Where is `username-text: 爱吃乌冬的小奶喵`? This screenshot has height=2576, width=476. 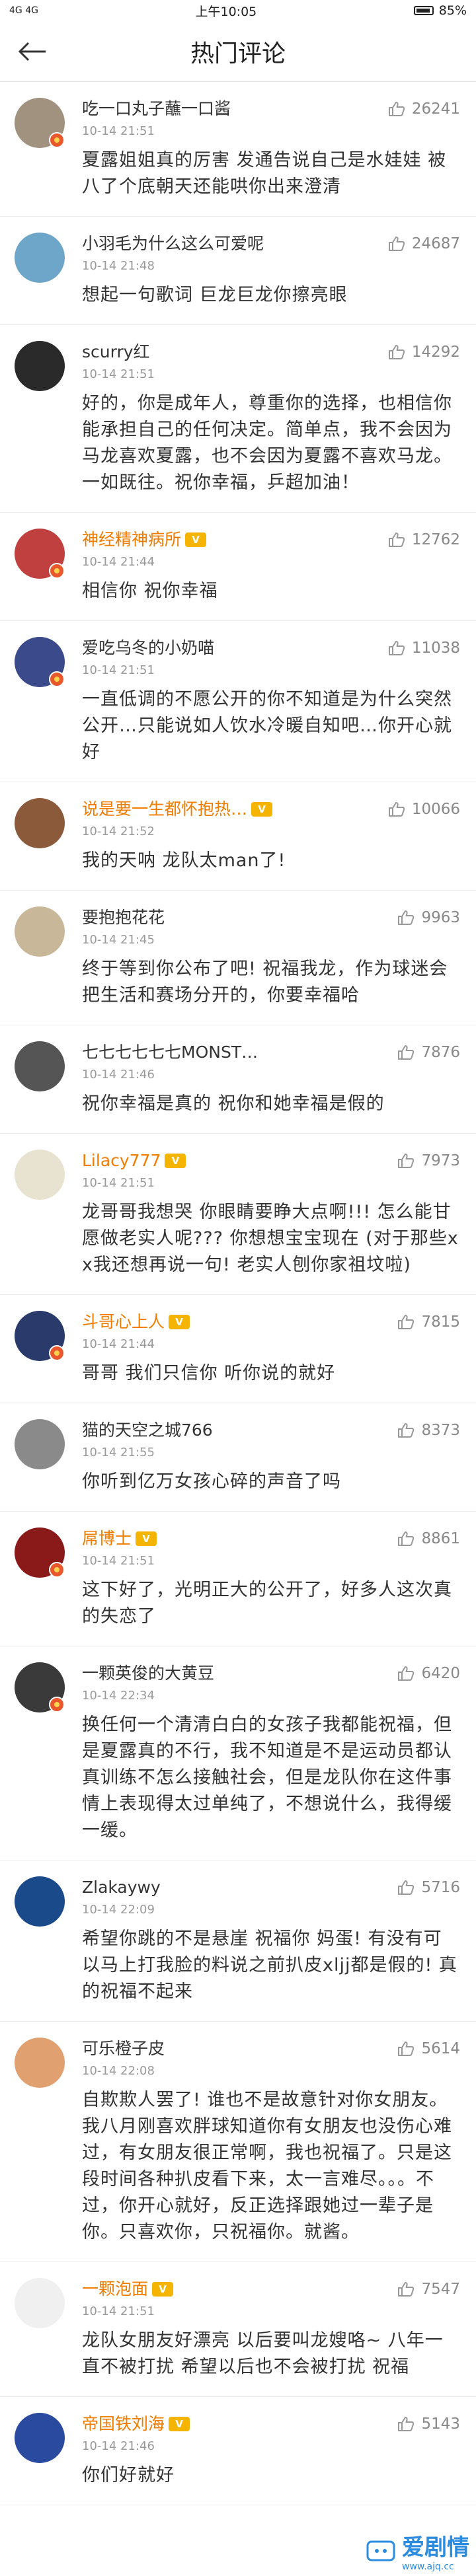
username-text: 爱吃乌冬的小奶喵 is located at coordinates (148, 648).